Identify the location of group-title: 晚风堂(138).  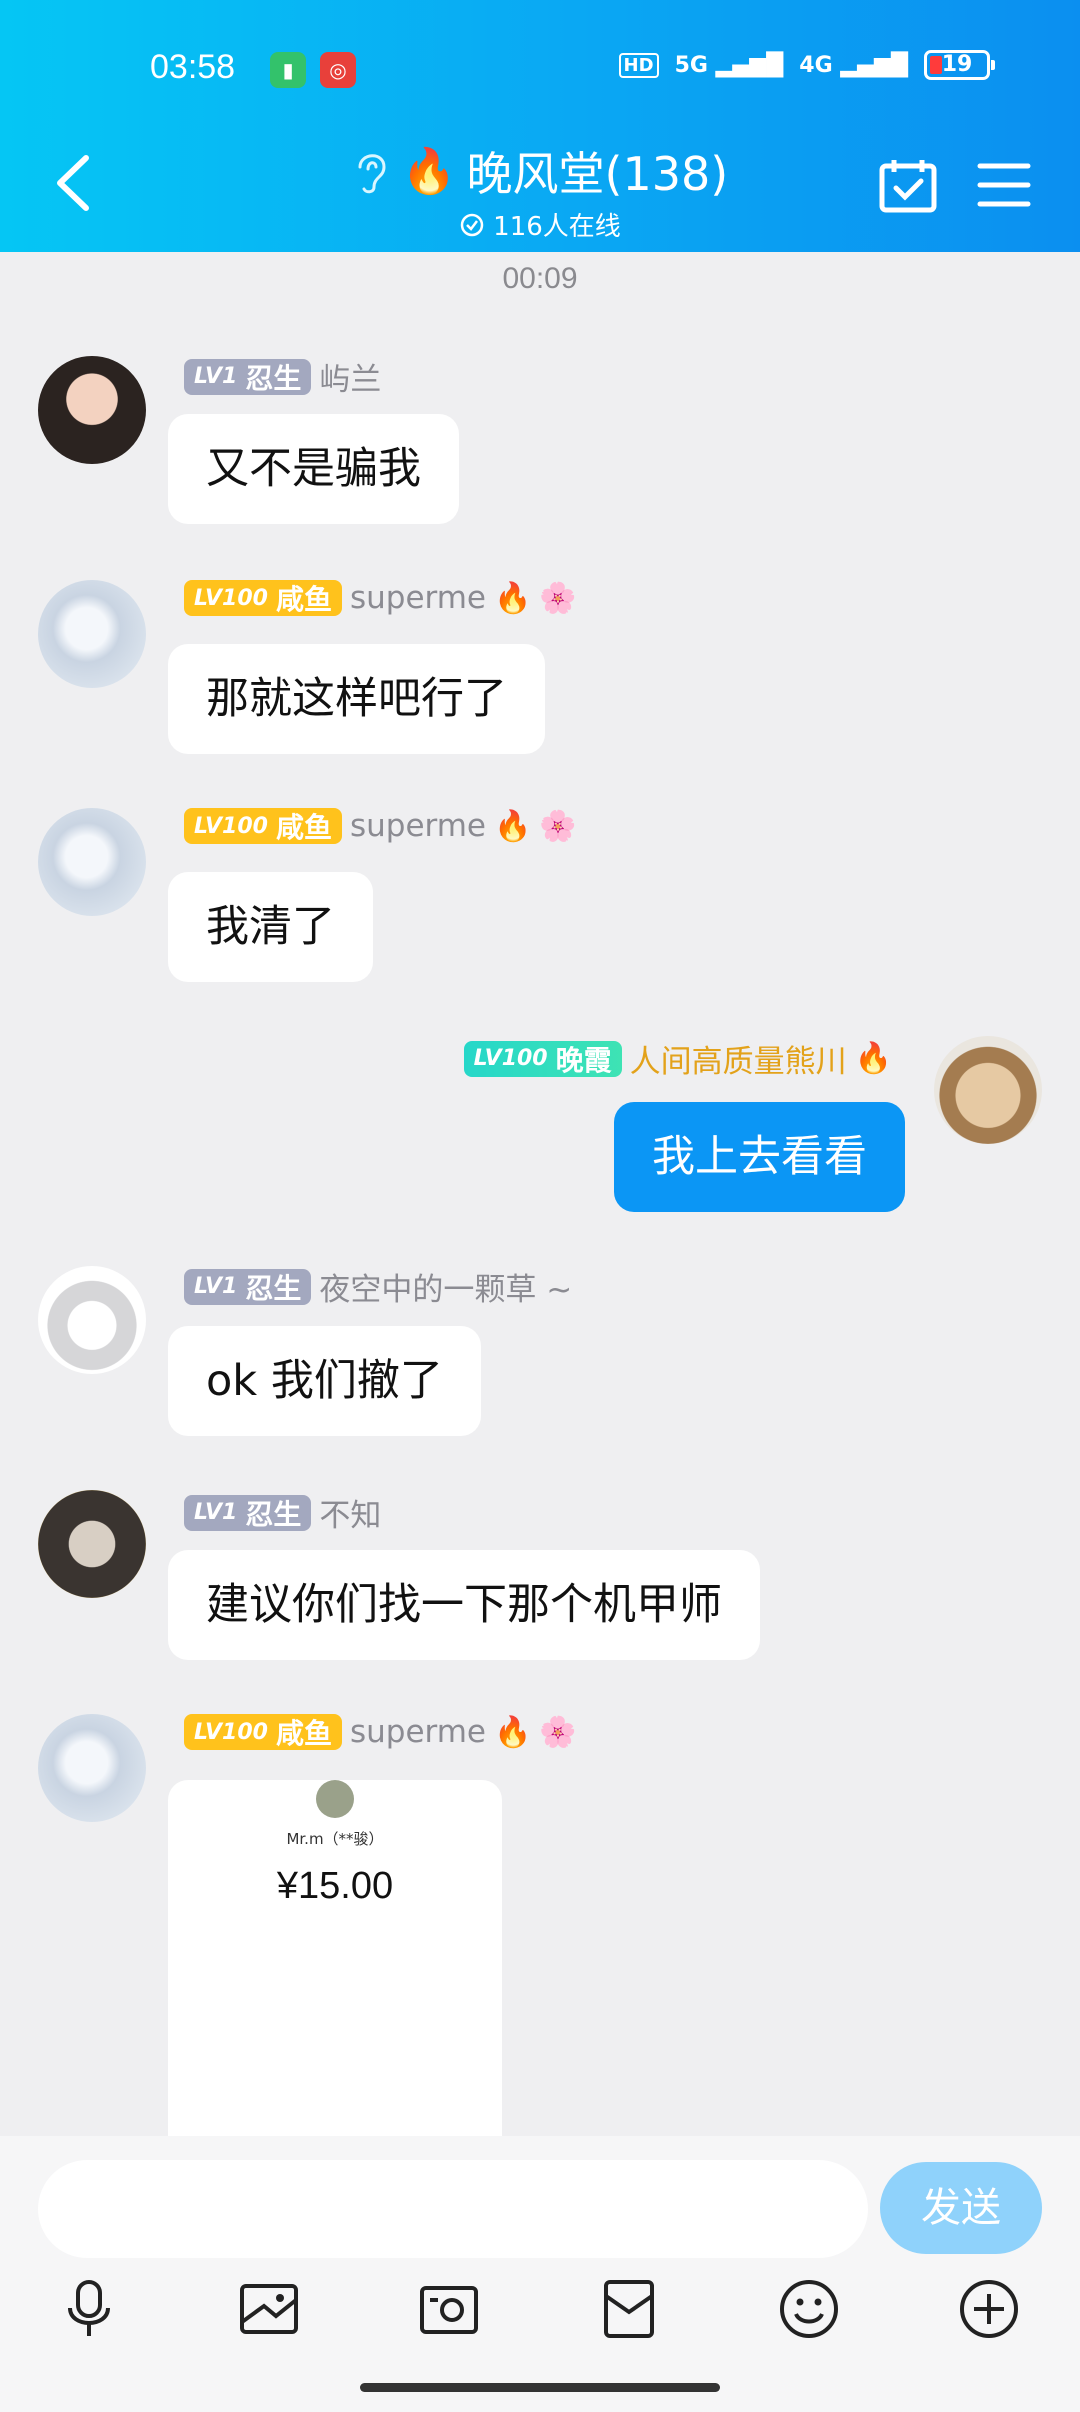
(597, 174).